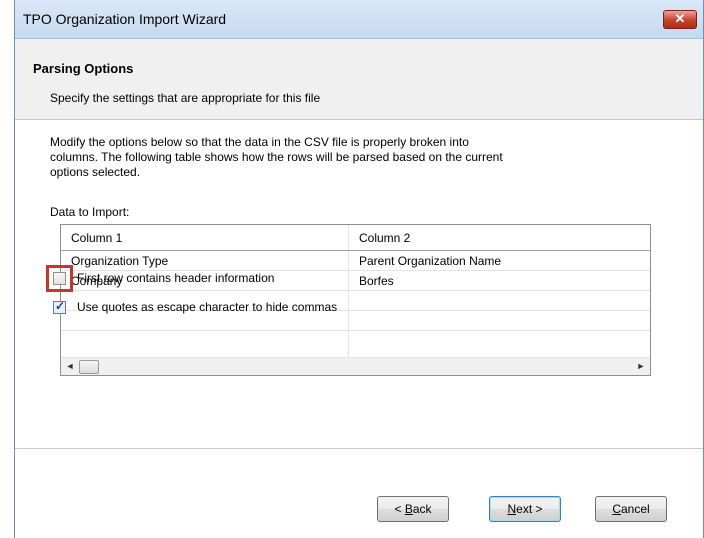  What do you see at coordinates (175, 278) in the screenshot?
I see `first-row-header-label: First row contains header information` at bounding box center [175, 278].